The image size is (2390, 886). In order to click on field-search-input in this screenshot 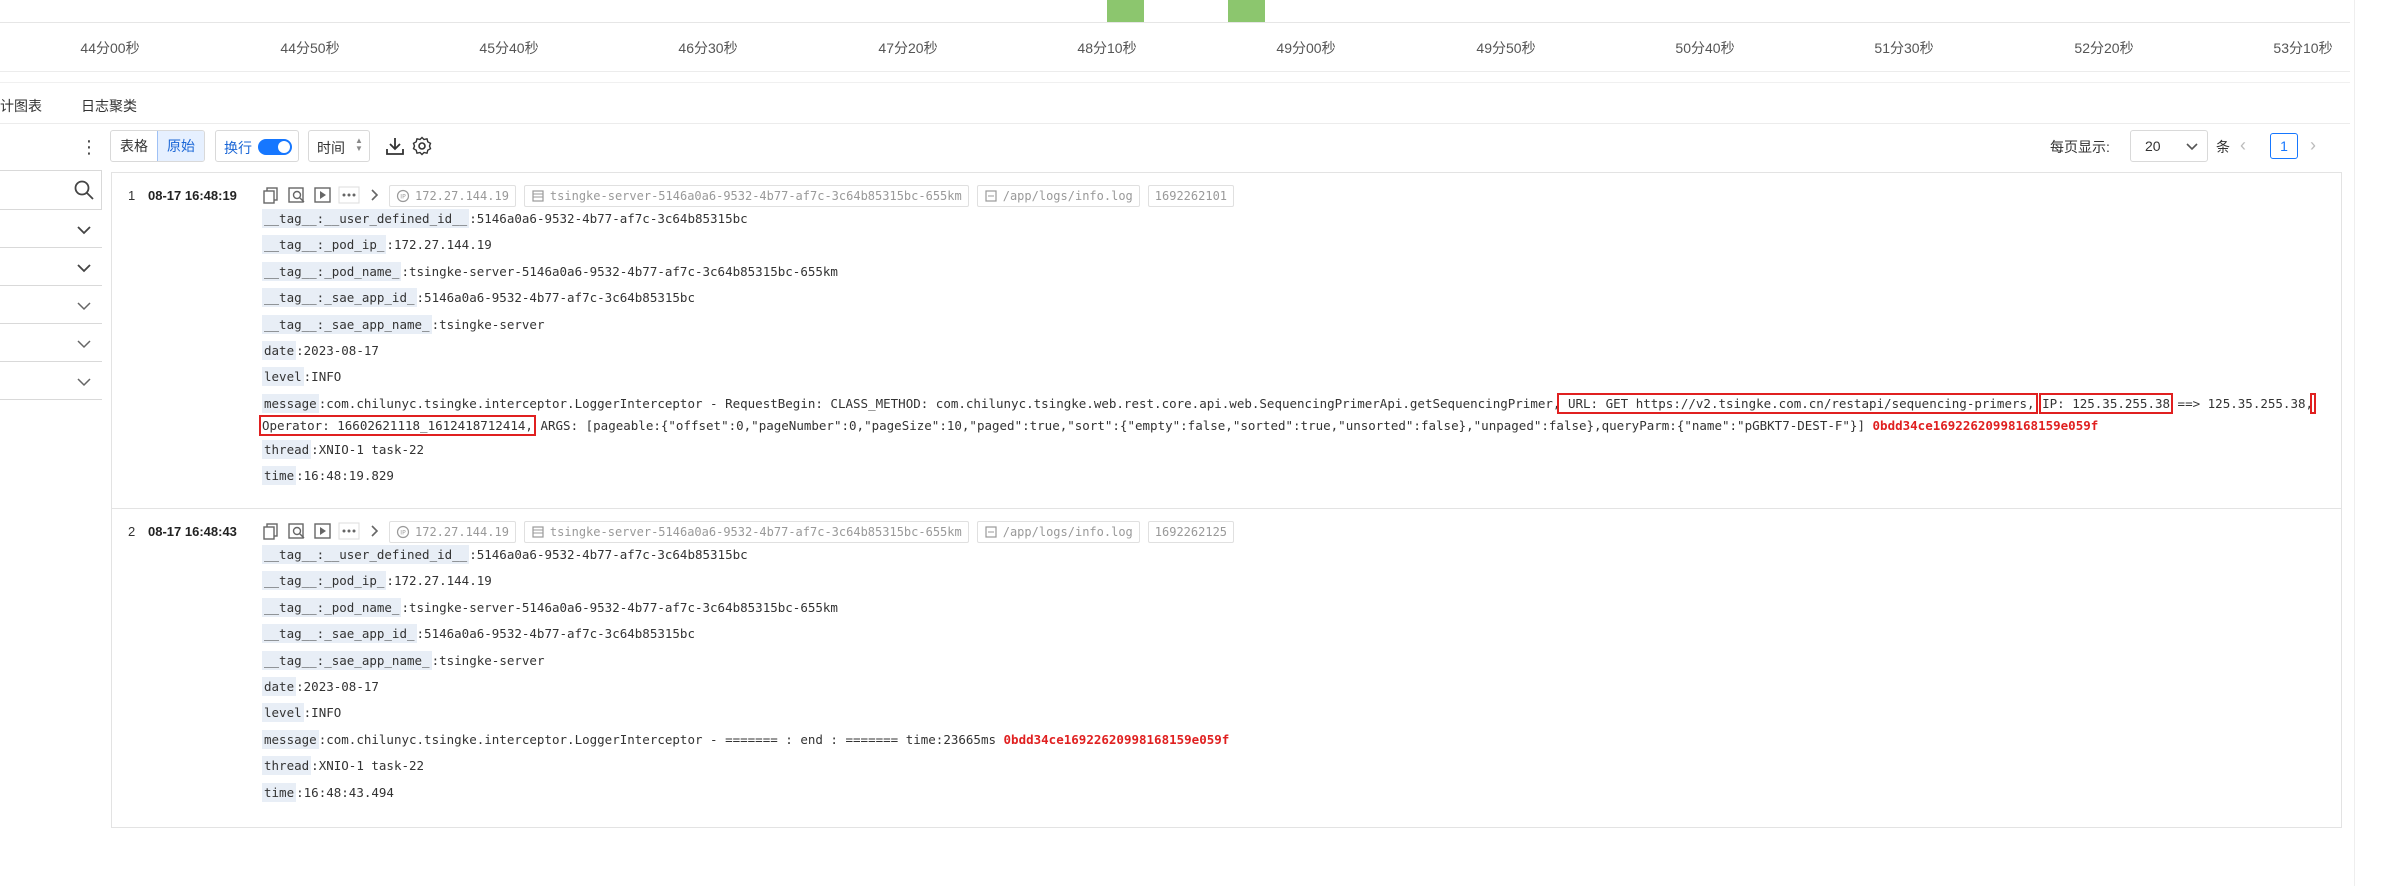, I will do `click(51, 190)`.